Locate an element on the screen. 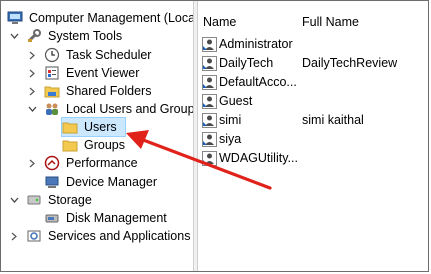  expand-storage-icon is located at coordinates (14, 200).